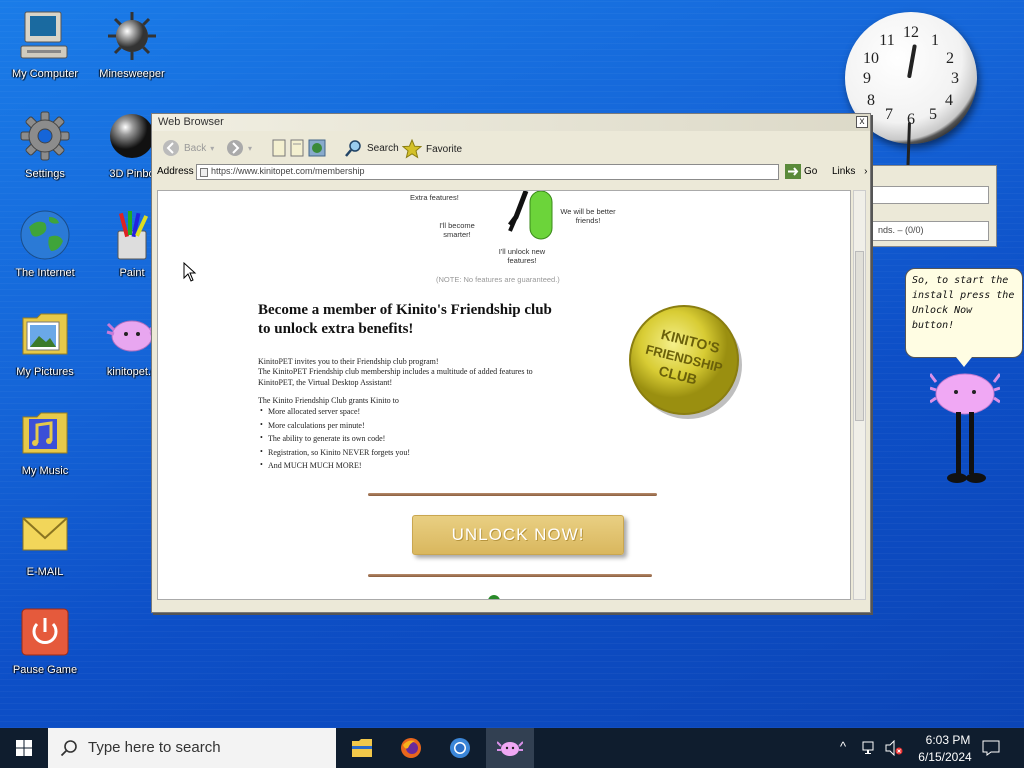 This screenshot has width=1024, height=768. Describe the element at coordinates (171, 148) in the screenshot. I see `back-arrow-icon` at that location.